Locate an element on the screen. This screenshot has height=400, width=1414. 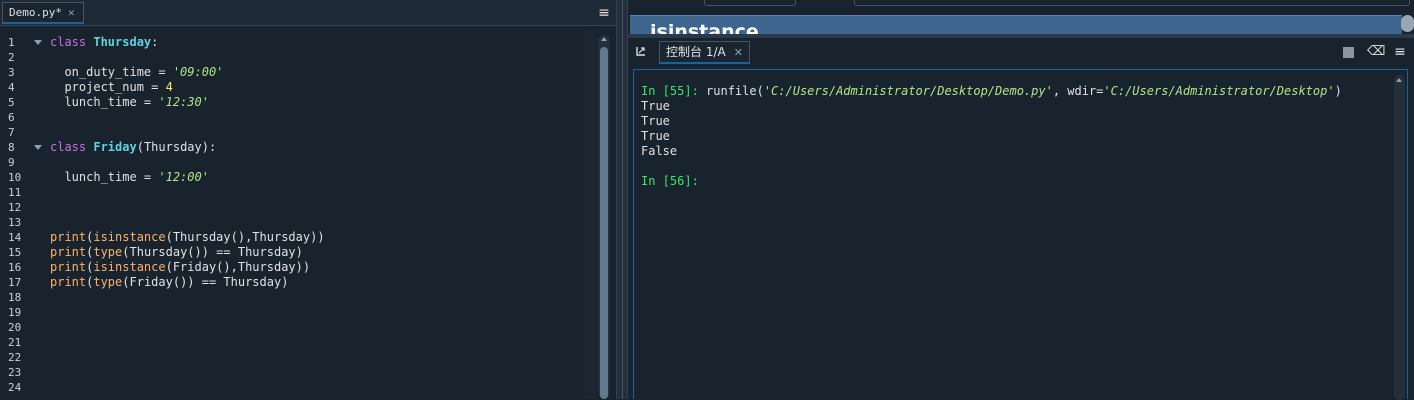
code-line-15: print(type(Thursday()) == Thursday) is located at coordinates (176, 252).